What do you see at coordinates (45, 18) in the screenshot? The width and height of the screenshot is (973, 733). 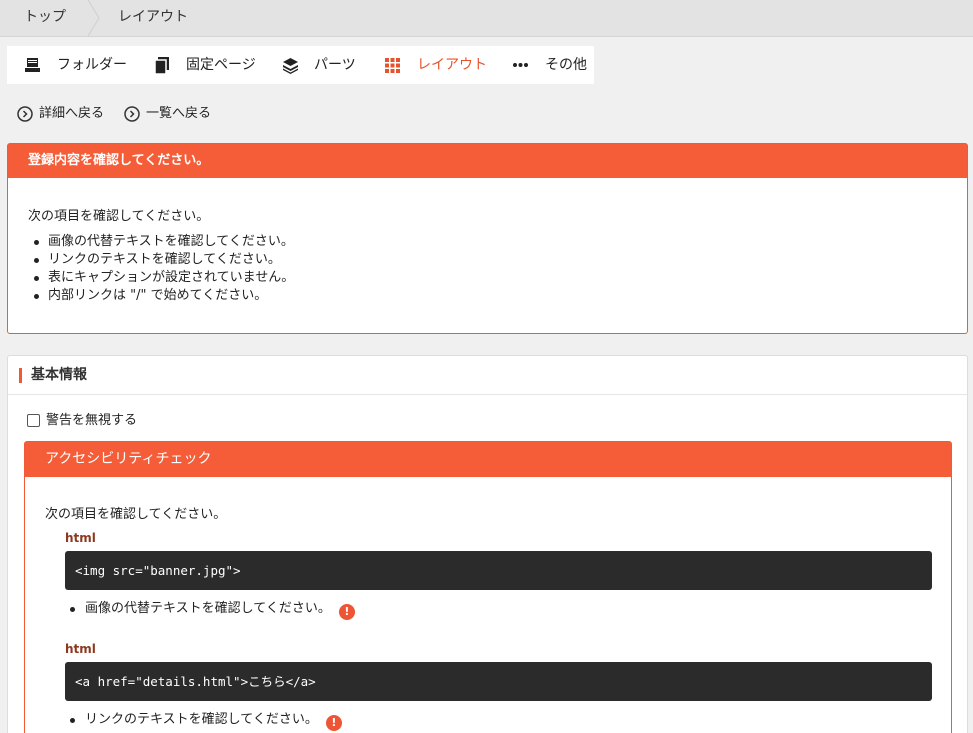 I see `breadcrumb-top-link: トップ` at bounding box center [45, 18].